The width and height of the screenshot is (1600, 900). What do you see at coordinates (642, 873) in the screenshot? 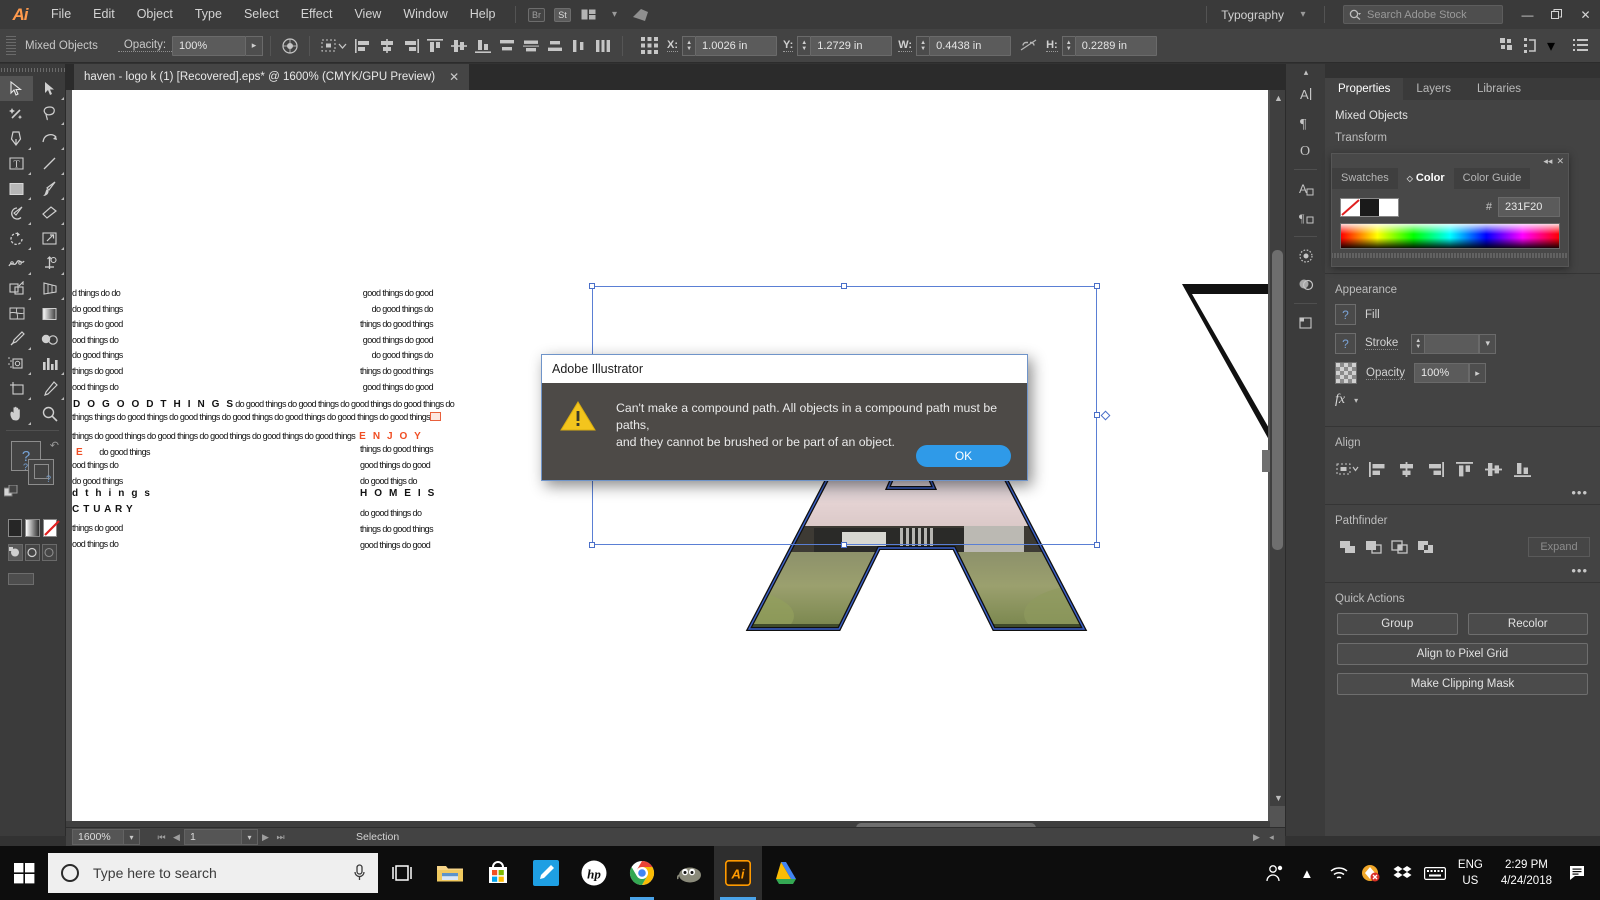
I see `google-chrome-icon` at bounding box center [642, 873].